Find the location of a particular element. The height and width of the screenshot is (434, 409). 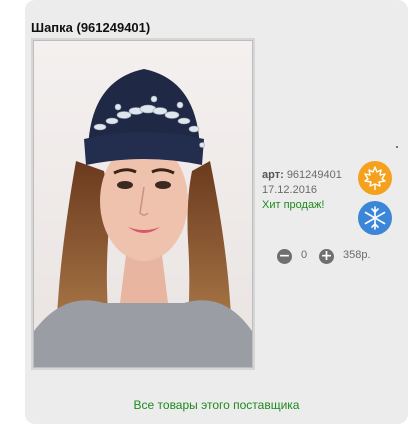

art-label: арт: is located at coordinates (273, 175).